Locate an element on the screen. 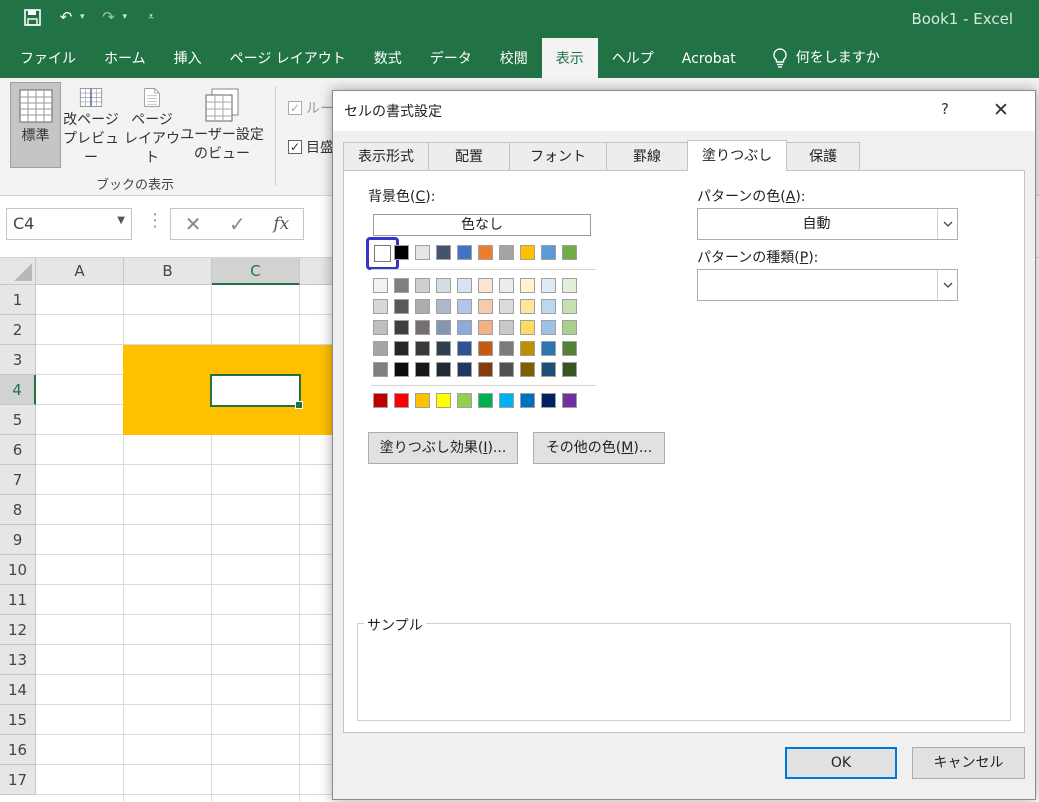 Image resolution: width=1039 pixels, height=802 pixels. row-header: 4 is located at coordinates (18, 390).